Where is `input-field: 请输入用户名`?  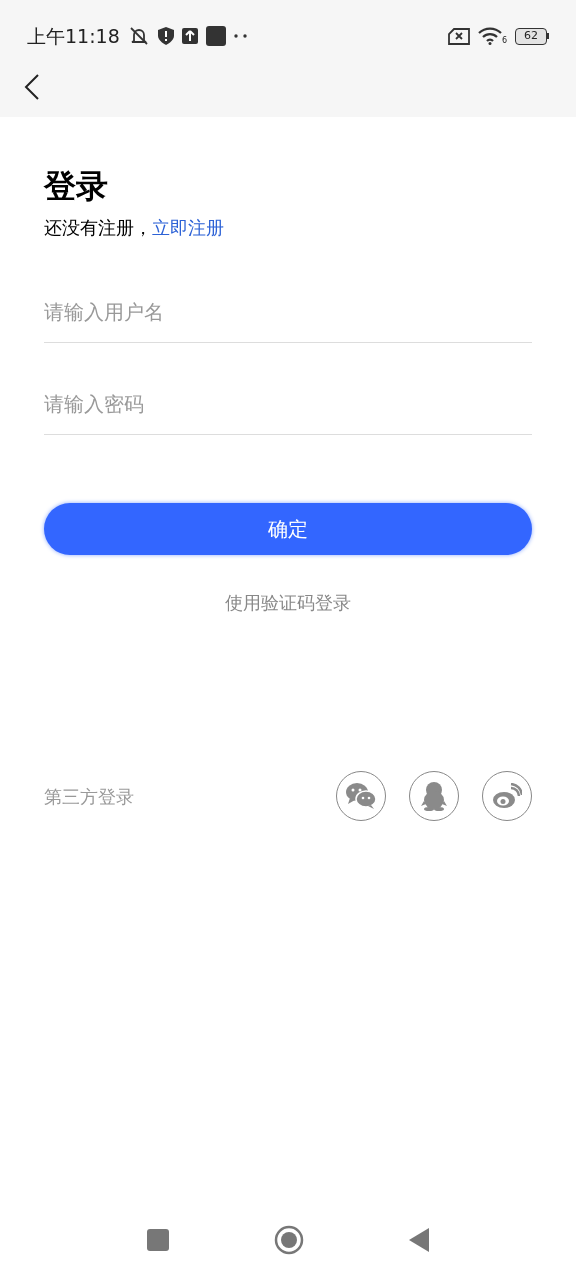 input-field: 请输入用户名 is located at coordinates (288, 312).